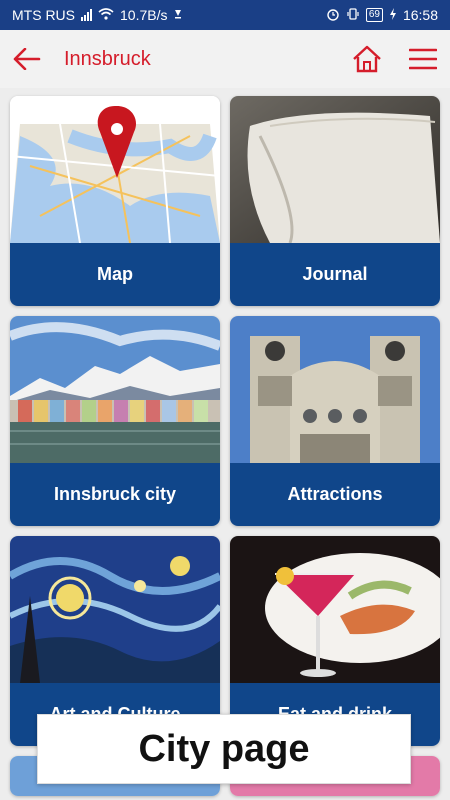  Describe the element at coordinates (335, 494) in the screenshot. I see `card-label: Attractions` at that location.